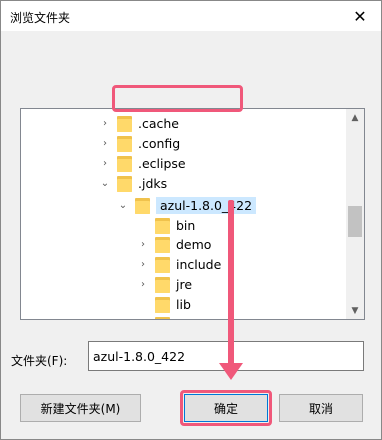 The image size is (382, 440). Describe the element at coordinates (355, 221) in the screenshot. I see `scroll-thumb` at that location.